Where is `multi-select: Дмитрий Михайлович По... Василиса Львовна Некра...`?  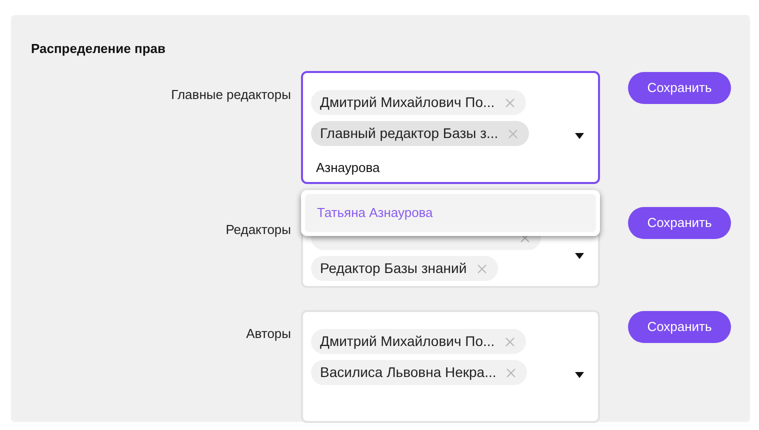
multi-select: Дмитрий Михайлович По... Василиса Львовна Некра... is located at coordinates (450, 366).